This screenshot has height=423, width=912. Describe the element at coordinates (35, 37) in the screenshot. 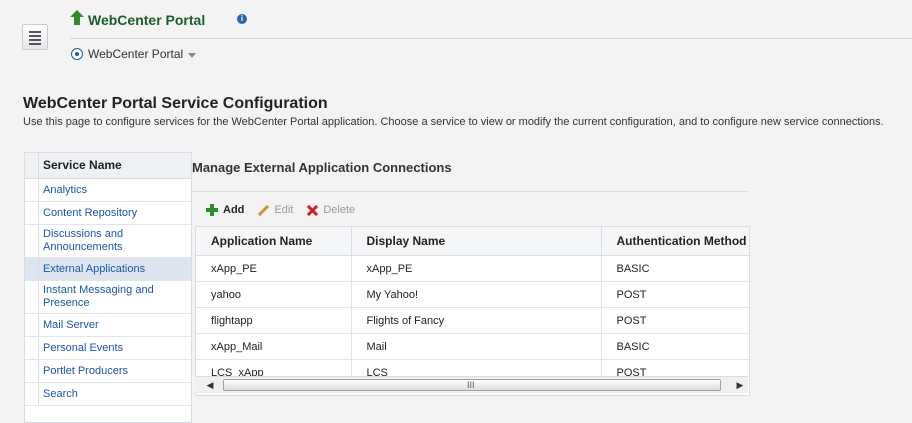

I see `menu-icon` at that location.